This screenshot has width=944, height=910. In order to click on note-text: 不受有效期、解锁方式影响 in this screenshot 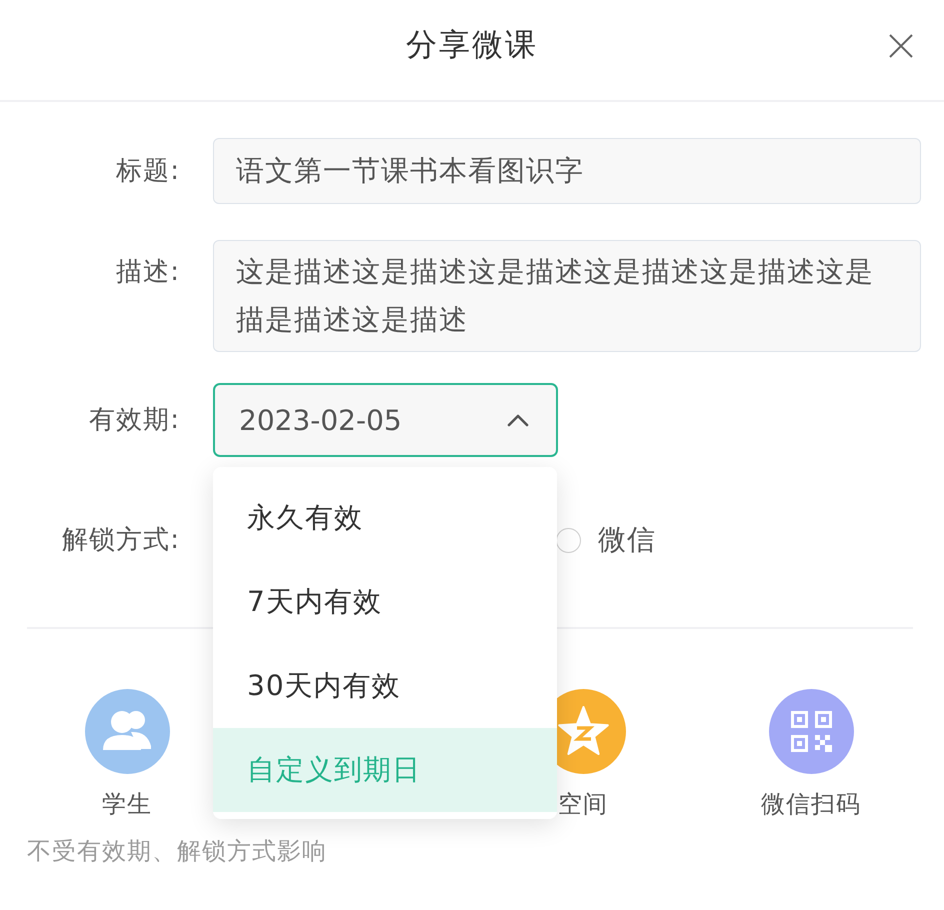, I will do `click(177, 851)`.